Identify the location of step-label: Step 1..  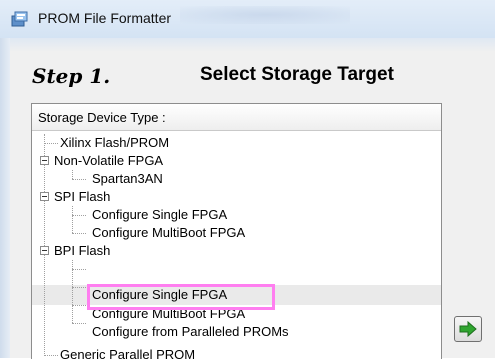
(71, 76).